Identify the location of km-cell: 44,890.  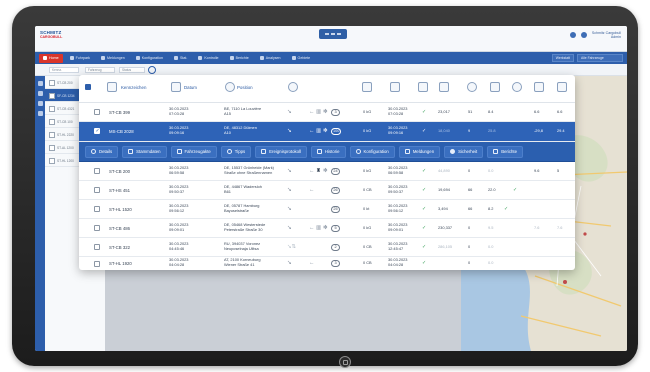
(444, 170).